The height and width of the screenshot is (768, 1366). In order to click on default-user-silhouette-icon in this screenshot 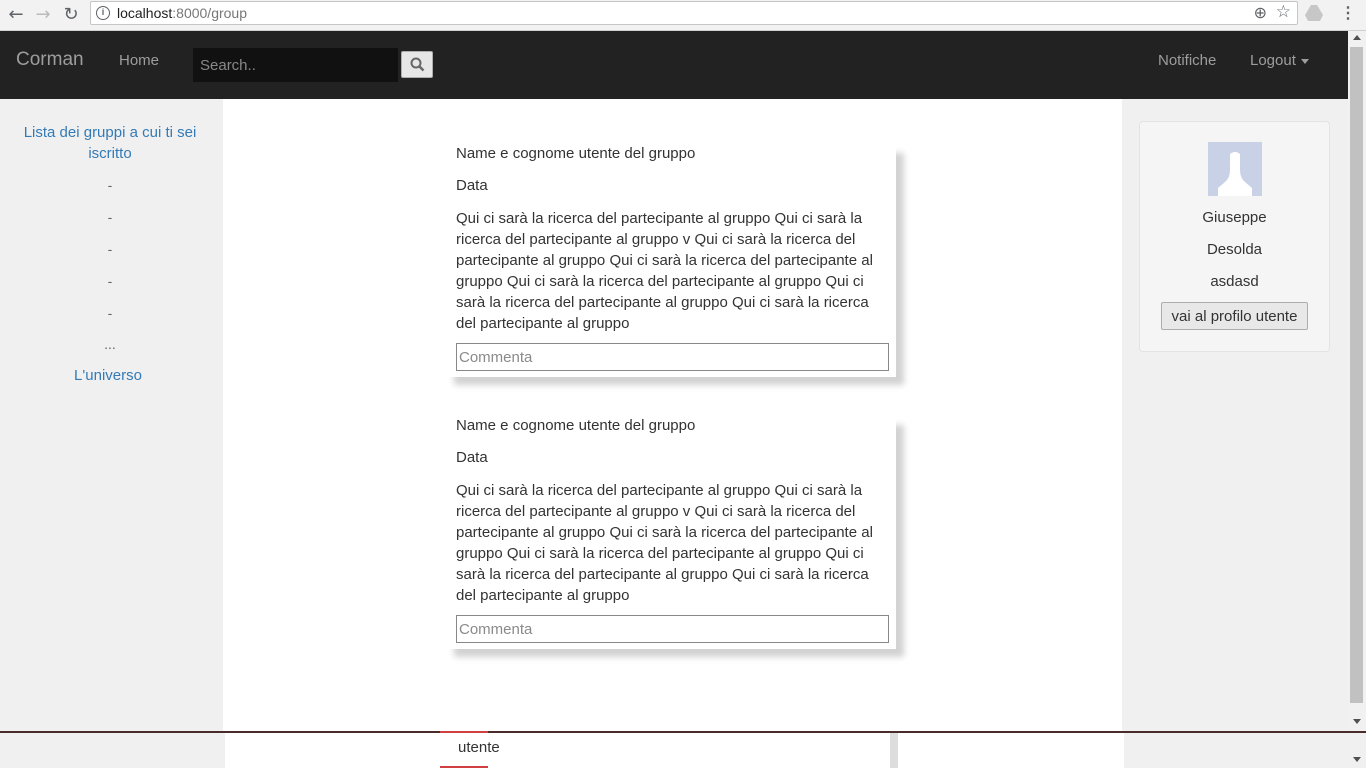, I will do `click(1235, 169)`.